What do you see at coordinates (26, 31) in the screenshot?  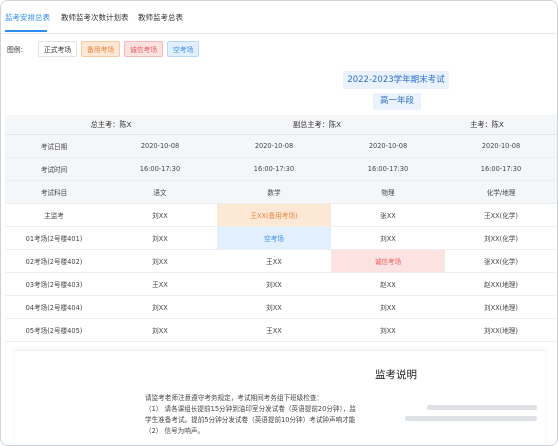 I see `active-tab-indicator` at bounding box center [26, 31].